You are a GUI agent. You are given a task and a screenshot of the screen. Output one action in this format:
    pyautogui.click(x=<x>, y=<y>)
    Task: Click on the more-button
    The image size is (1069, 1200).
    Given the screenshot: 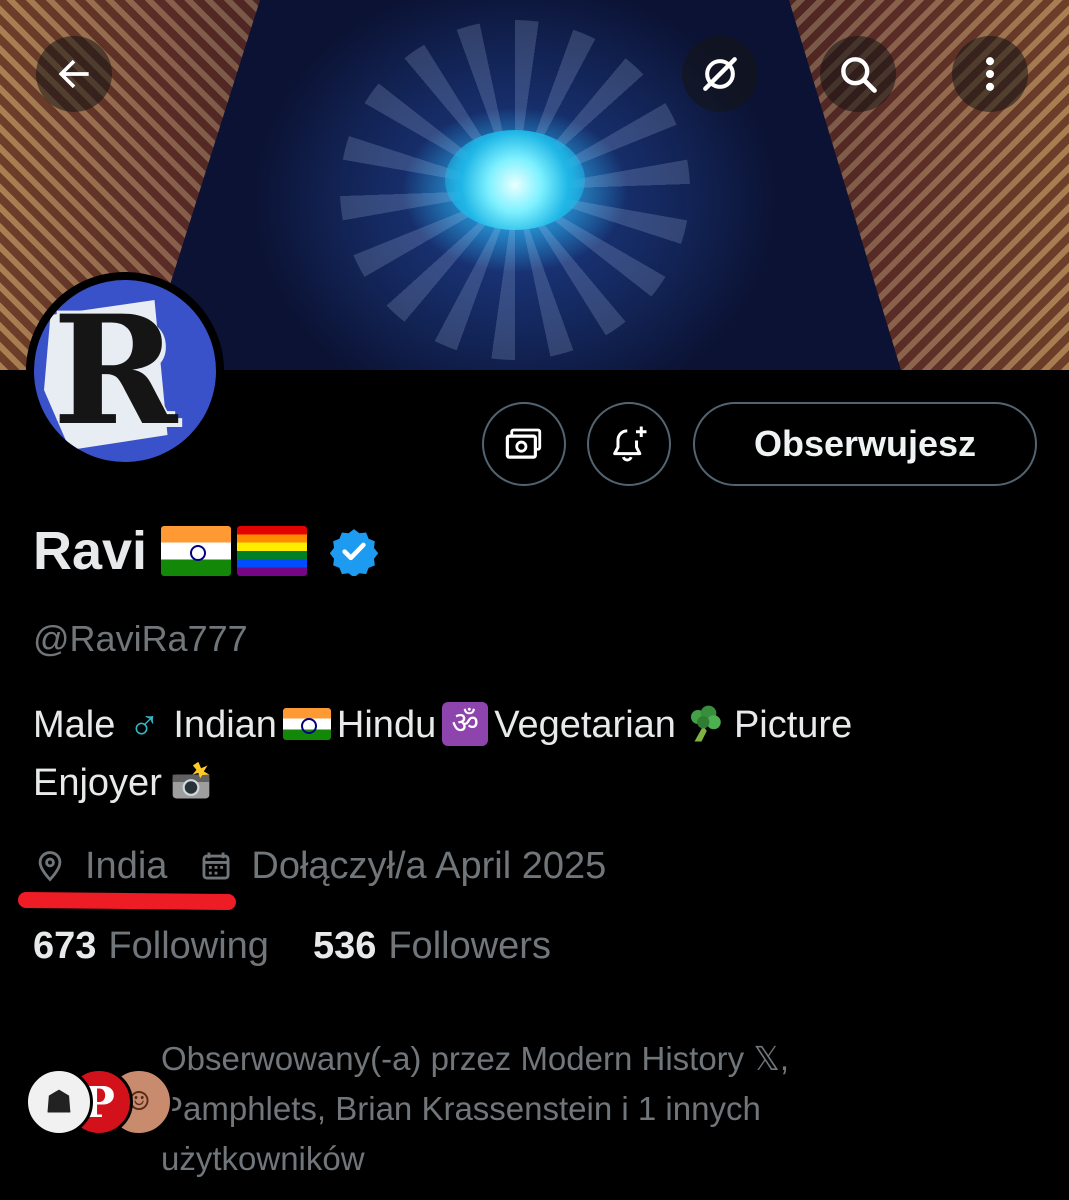 What is the action you would take?
    pyautogui.click(x=990, y=74)
    